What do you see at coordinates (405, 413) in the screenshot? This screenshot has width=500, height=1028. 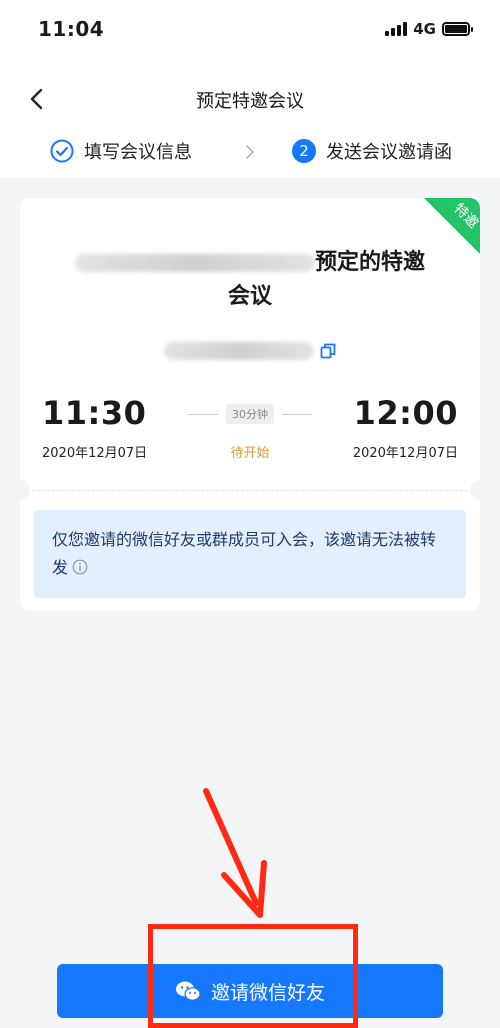 I see `end-time: 12:00` at bounding box center [405, 413].